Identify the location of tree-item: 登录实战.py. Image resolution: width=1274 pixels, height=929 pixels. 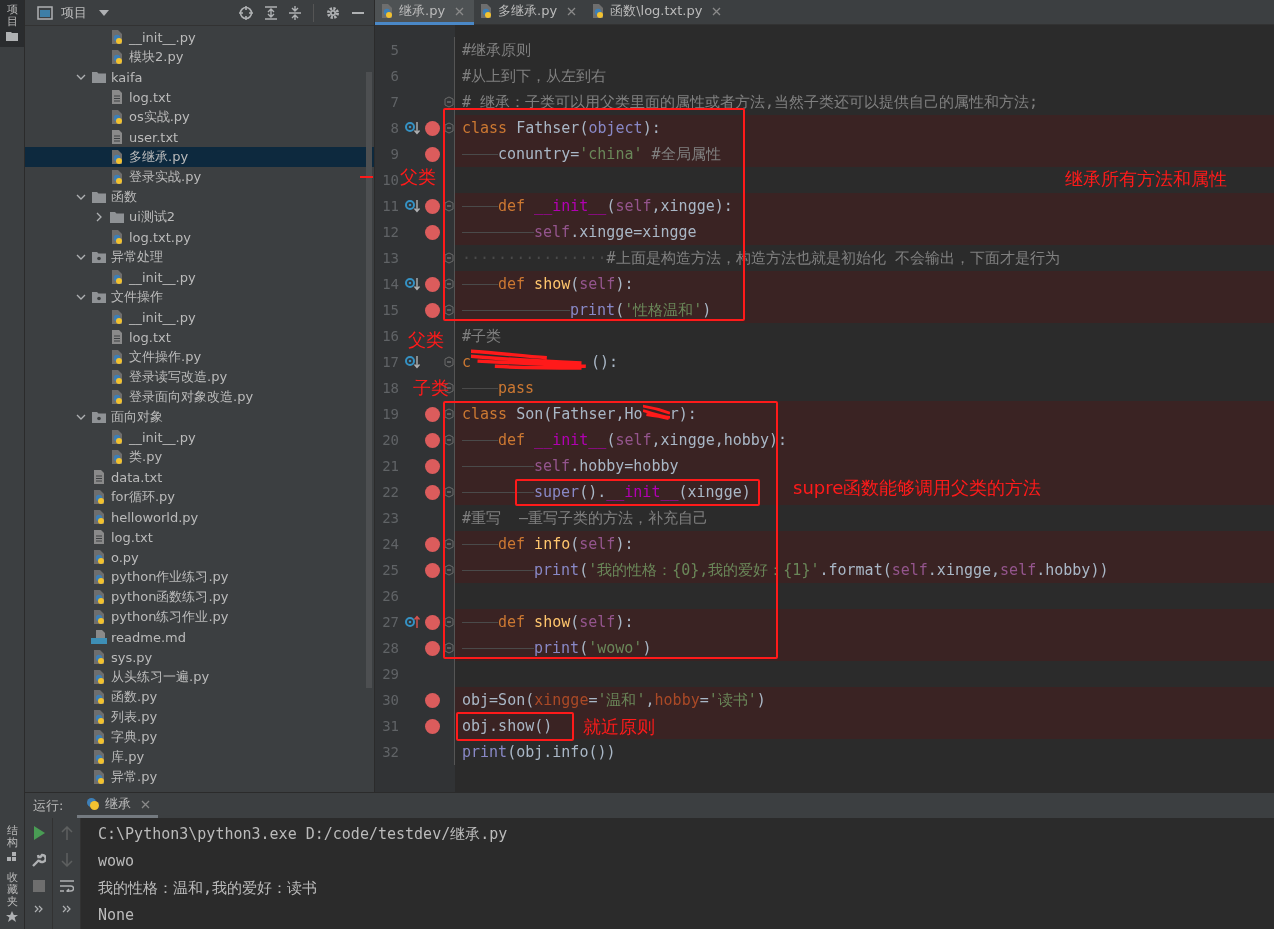
(199, 177).